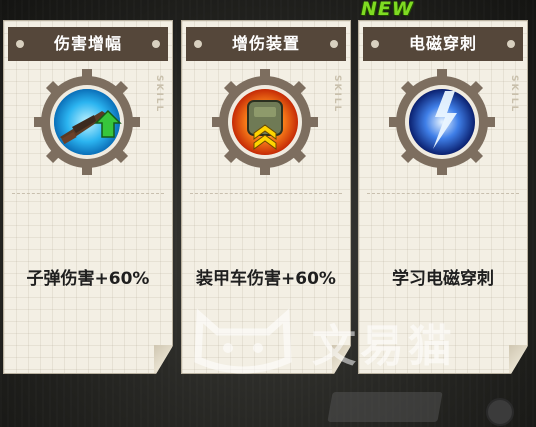 Image resolution: width=536 pixels, height=427 pixels. Describe the element at coordinates (442, 122) in the screenshot. I see `electric-pierce-icon` at that location.